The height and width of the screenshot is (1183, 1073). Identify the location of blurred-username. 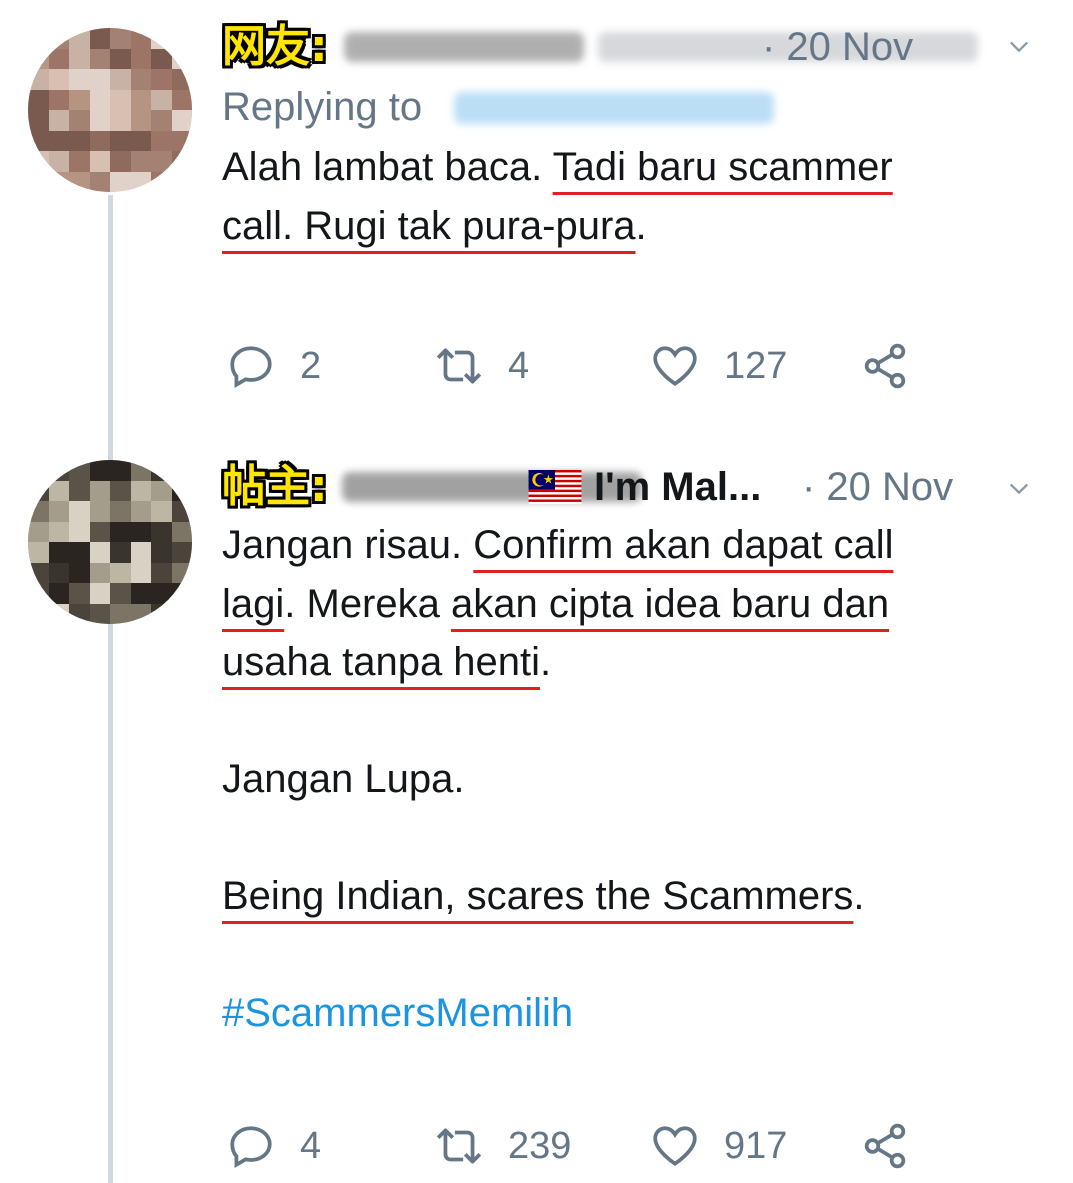
(464, 47).